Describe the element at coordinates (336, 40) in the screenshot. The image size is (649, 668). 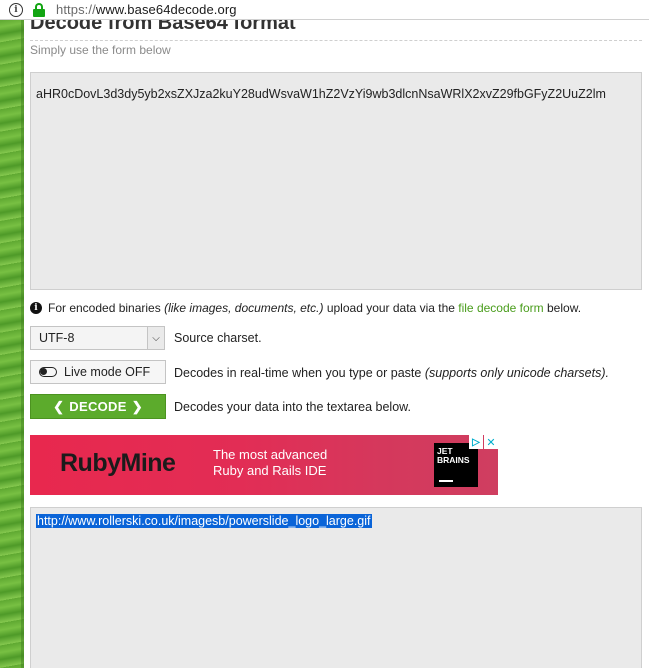
I see `title-divider` at that location.